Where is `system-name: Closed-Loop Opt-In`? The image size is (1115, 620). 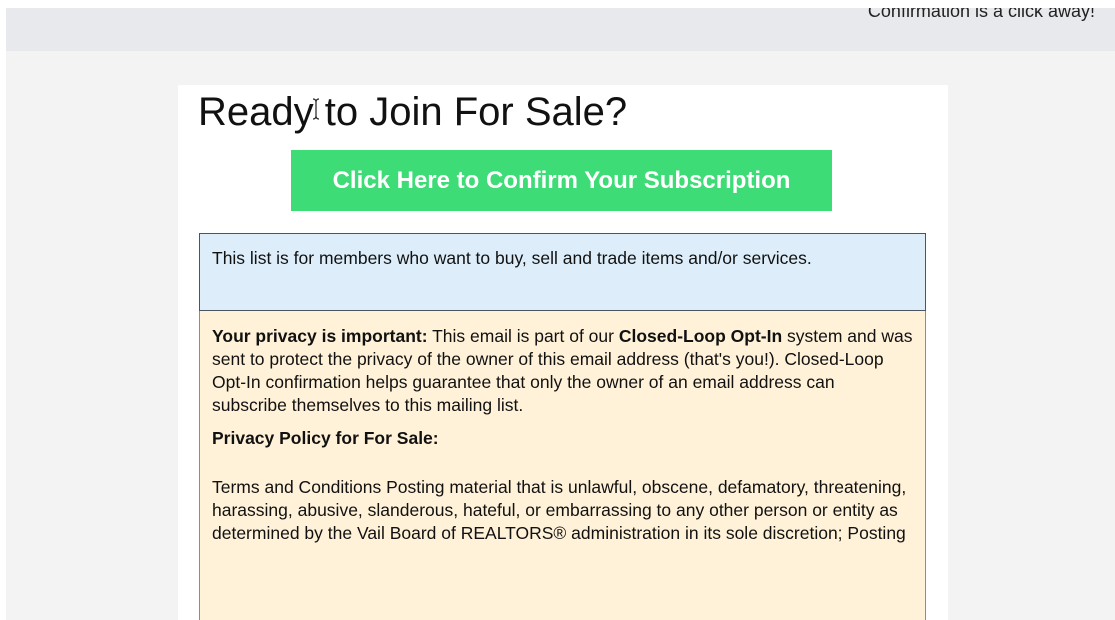 system-name: Closed-Loop Opt-In is located at coordinates (700, 336).